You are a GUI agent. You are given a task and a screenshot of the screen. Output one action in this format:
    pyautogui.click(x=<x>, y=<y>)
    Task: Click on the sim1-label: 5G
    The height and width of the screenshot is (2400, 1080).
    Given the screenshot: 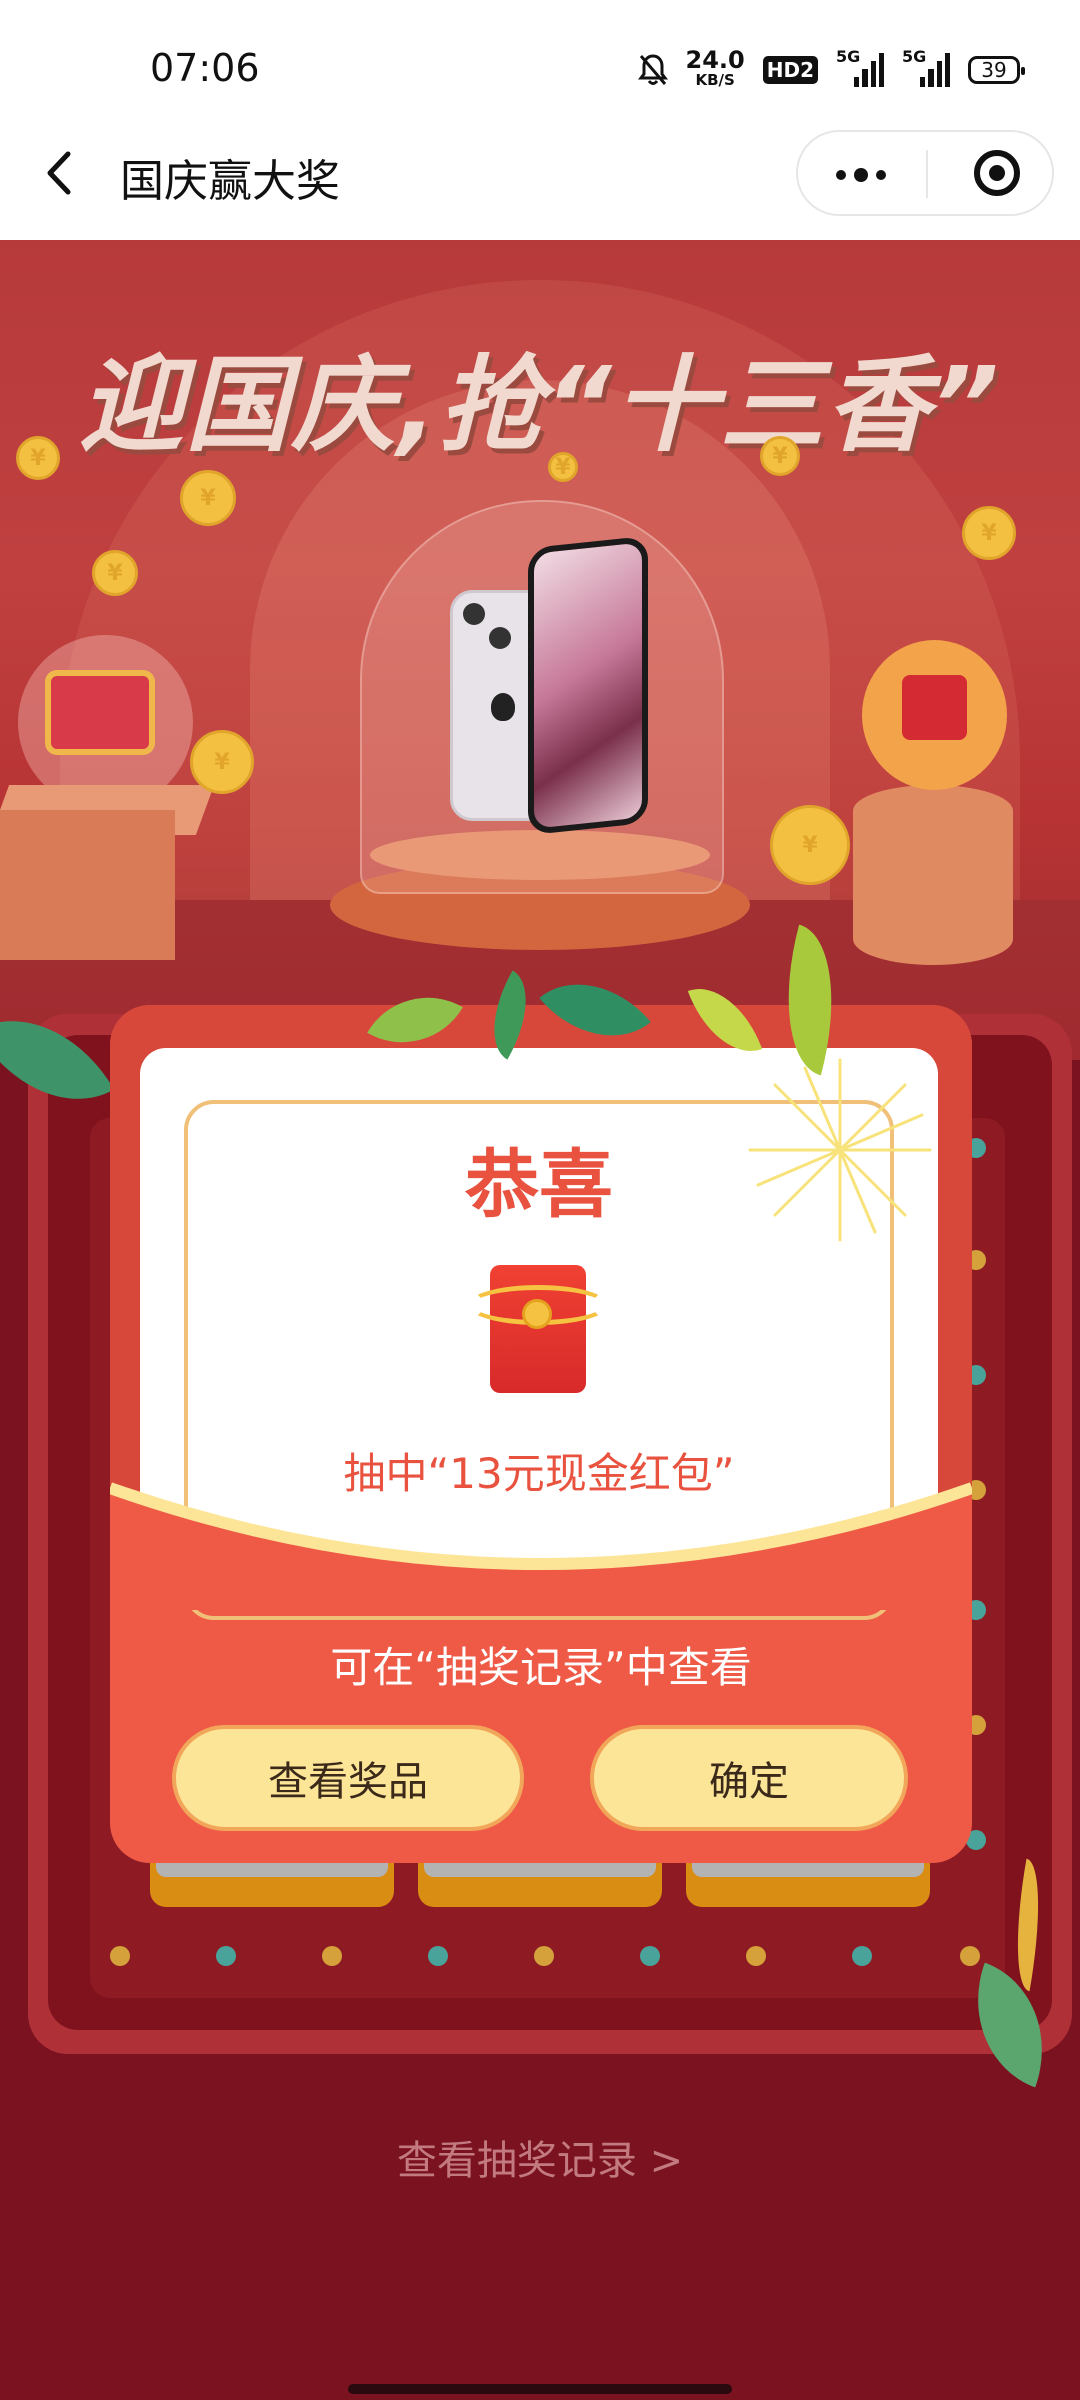 What is the action you would take?
    pyautogui.click(x=848, y=56)
    